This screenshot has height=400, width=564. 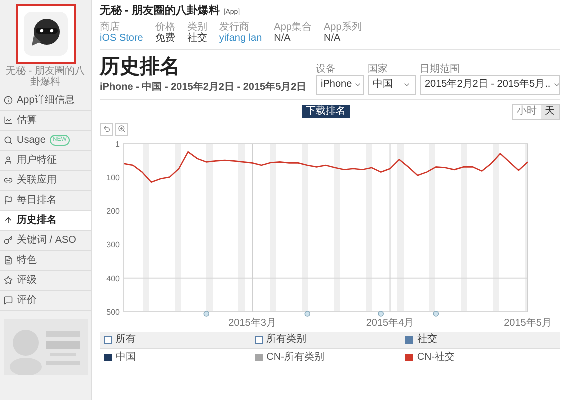 What do you see at coordinates (160, 11) in the screenshot?
I see `app-title: 无秘 - 朋友圈的八卦爆料` at bounding box center [160, 11].